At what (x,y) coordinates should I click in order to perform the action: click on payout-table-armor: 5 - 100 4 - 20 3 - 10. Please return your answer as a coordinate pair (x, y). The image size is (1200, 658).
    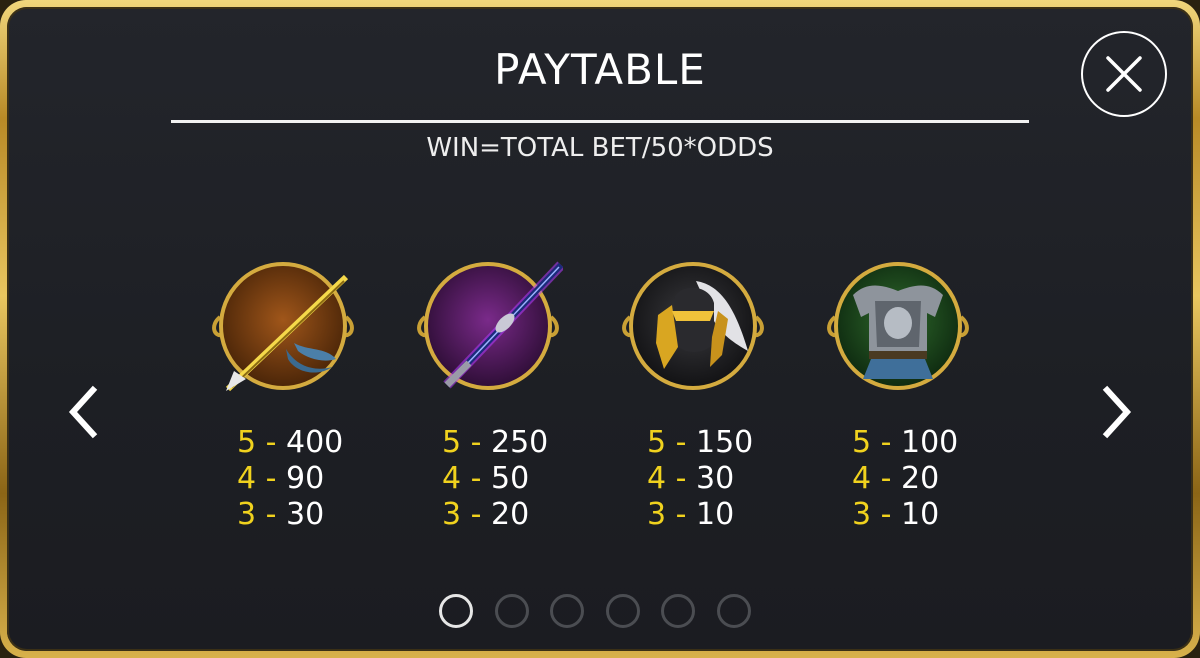
    Looking at the image, I should click on (952, 479).